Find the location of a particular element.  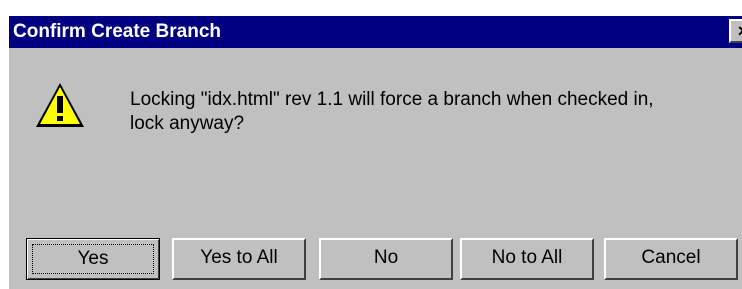

cancel-button: Cancel is located at coordinates (671, 259).